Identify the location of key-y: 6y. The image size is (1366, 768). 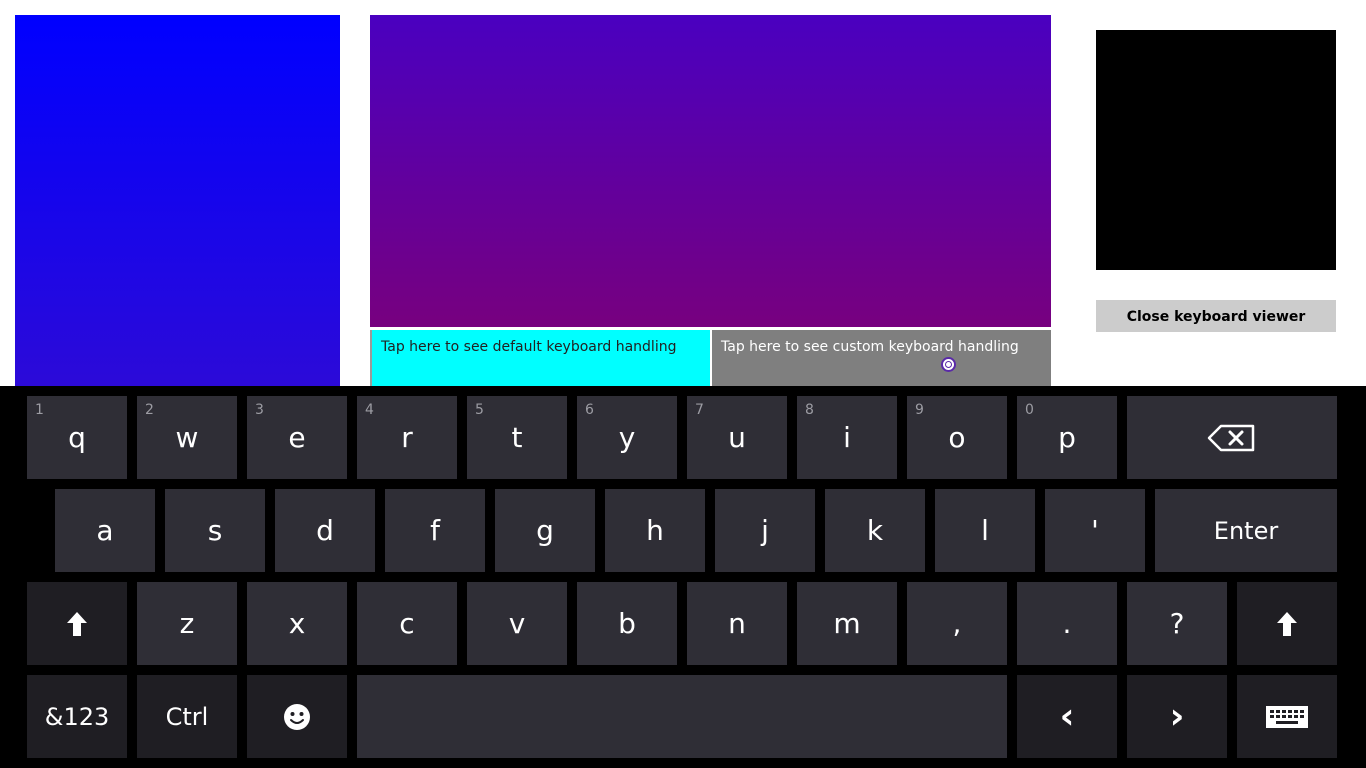
(627, 437).